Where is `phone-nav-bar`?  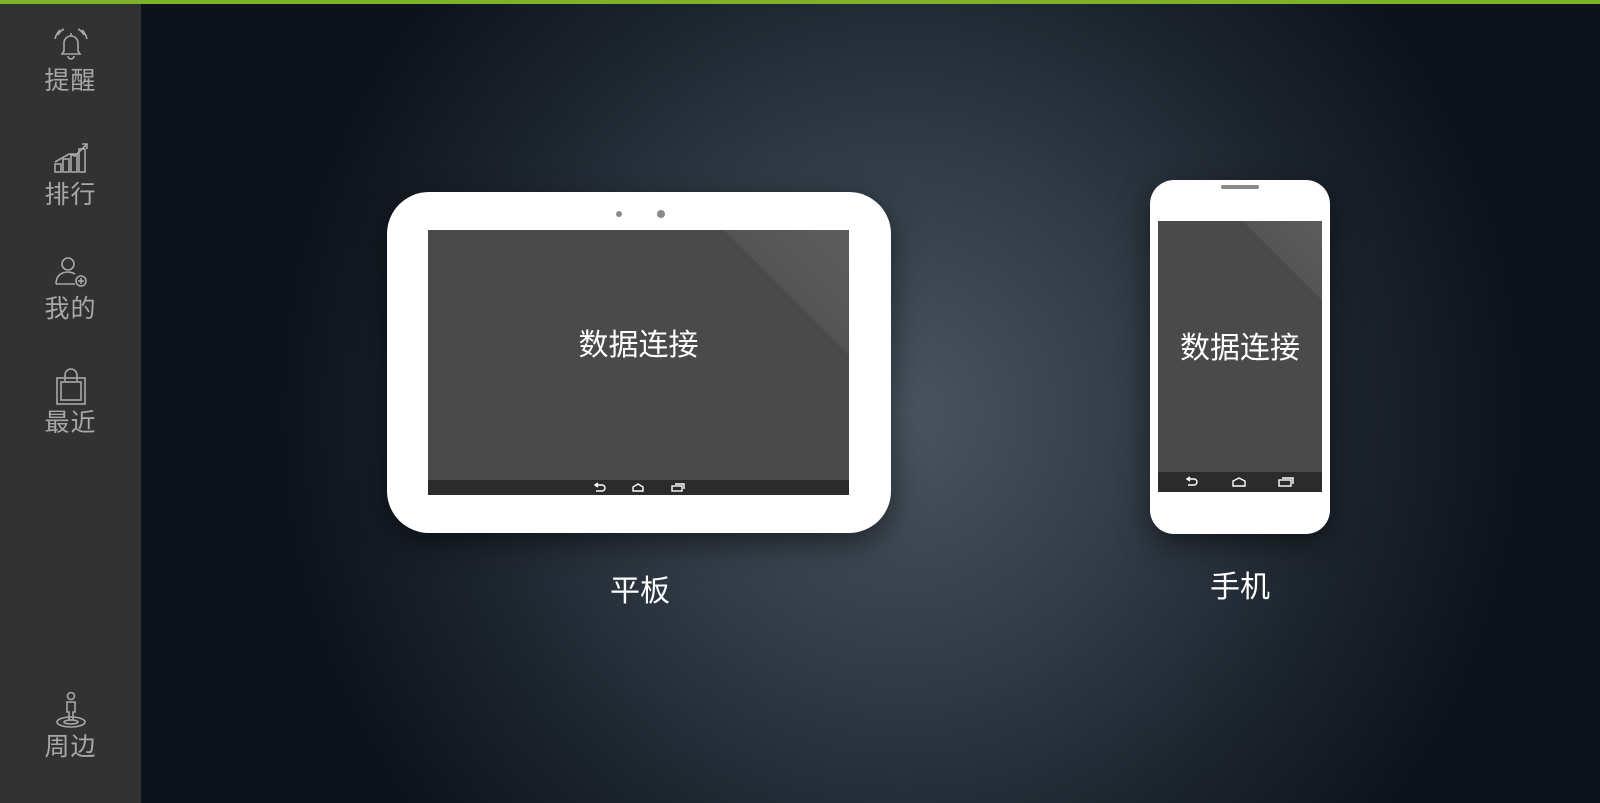
phone-nav-bar is located at coordinates (1240, 482).